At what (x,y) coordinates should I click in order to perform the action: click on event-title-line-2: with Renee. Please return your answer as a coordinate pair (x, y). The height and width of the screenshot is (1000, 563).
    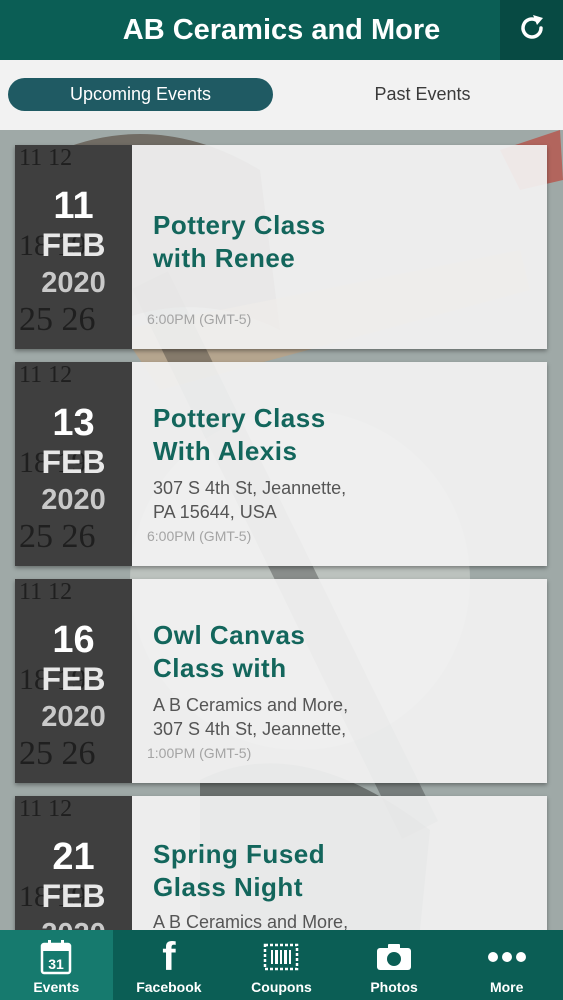
    Looking at the image, I should click on (224, 258).